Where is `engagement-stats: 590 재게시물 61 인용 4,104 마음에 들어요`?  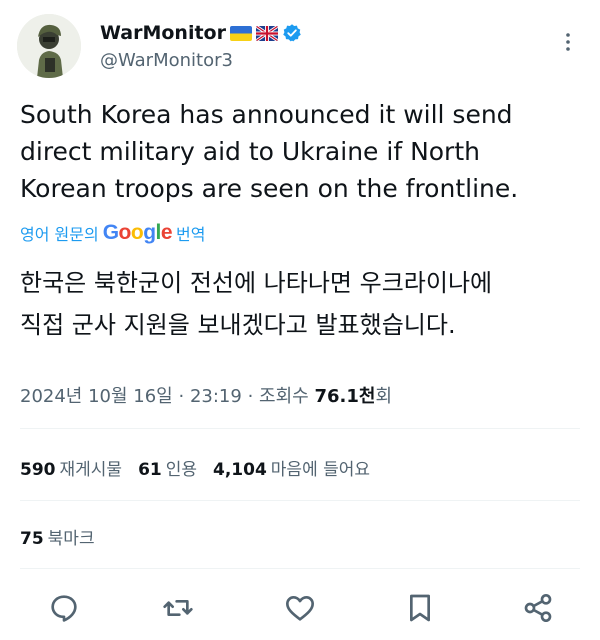 engagement-stats: 590 재게시물 61 인용 4,104 마음에 들어요 is located at coordinates (195, 467).